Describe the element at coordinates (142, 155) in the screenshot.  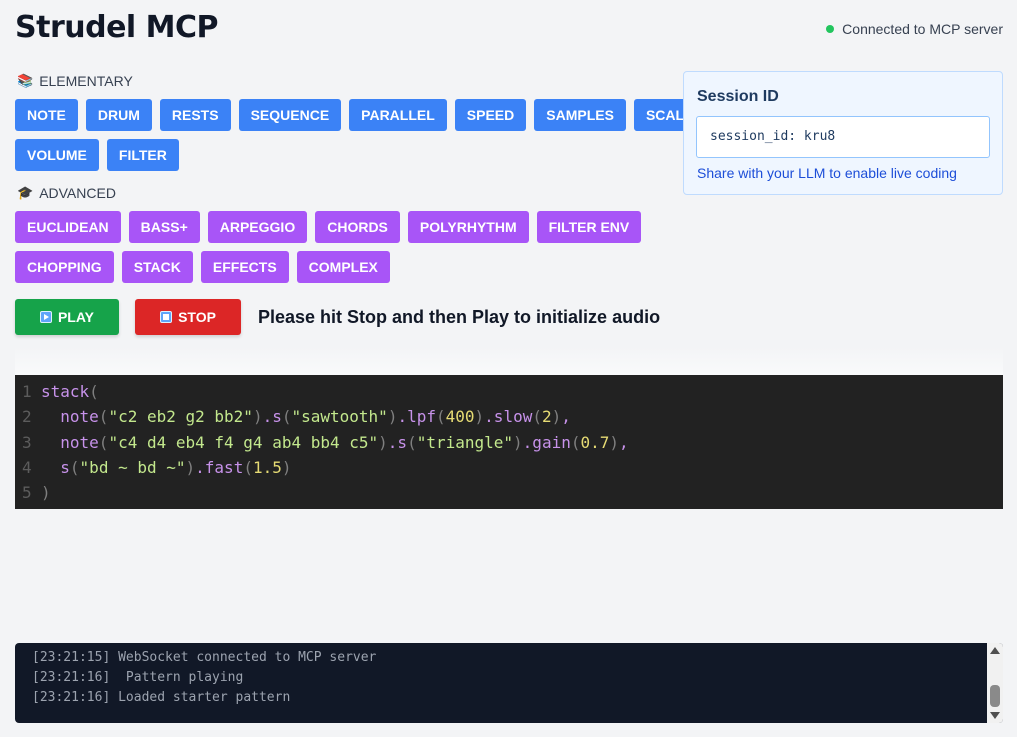
I see `filter-button: FILTER` at that location.